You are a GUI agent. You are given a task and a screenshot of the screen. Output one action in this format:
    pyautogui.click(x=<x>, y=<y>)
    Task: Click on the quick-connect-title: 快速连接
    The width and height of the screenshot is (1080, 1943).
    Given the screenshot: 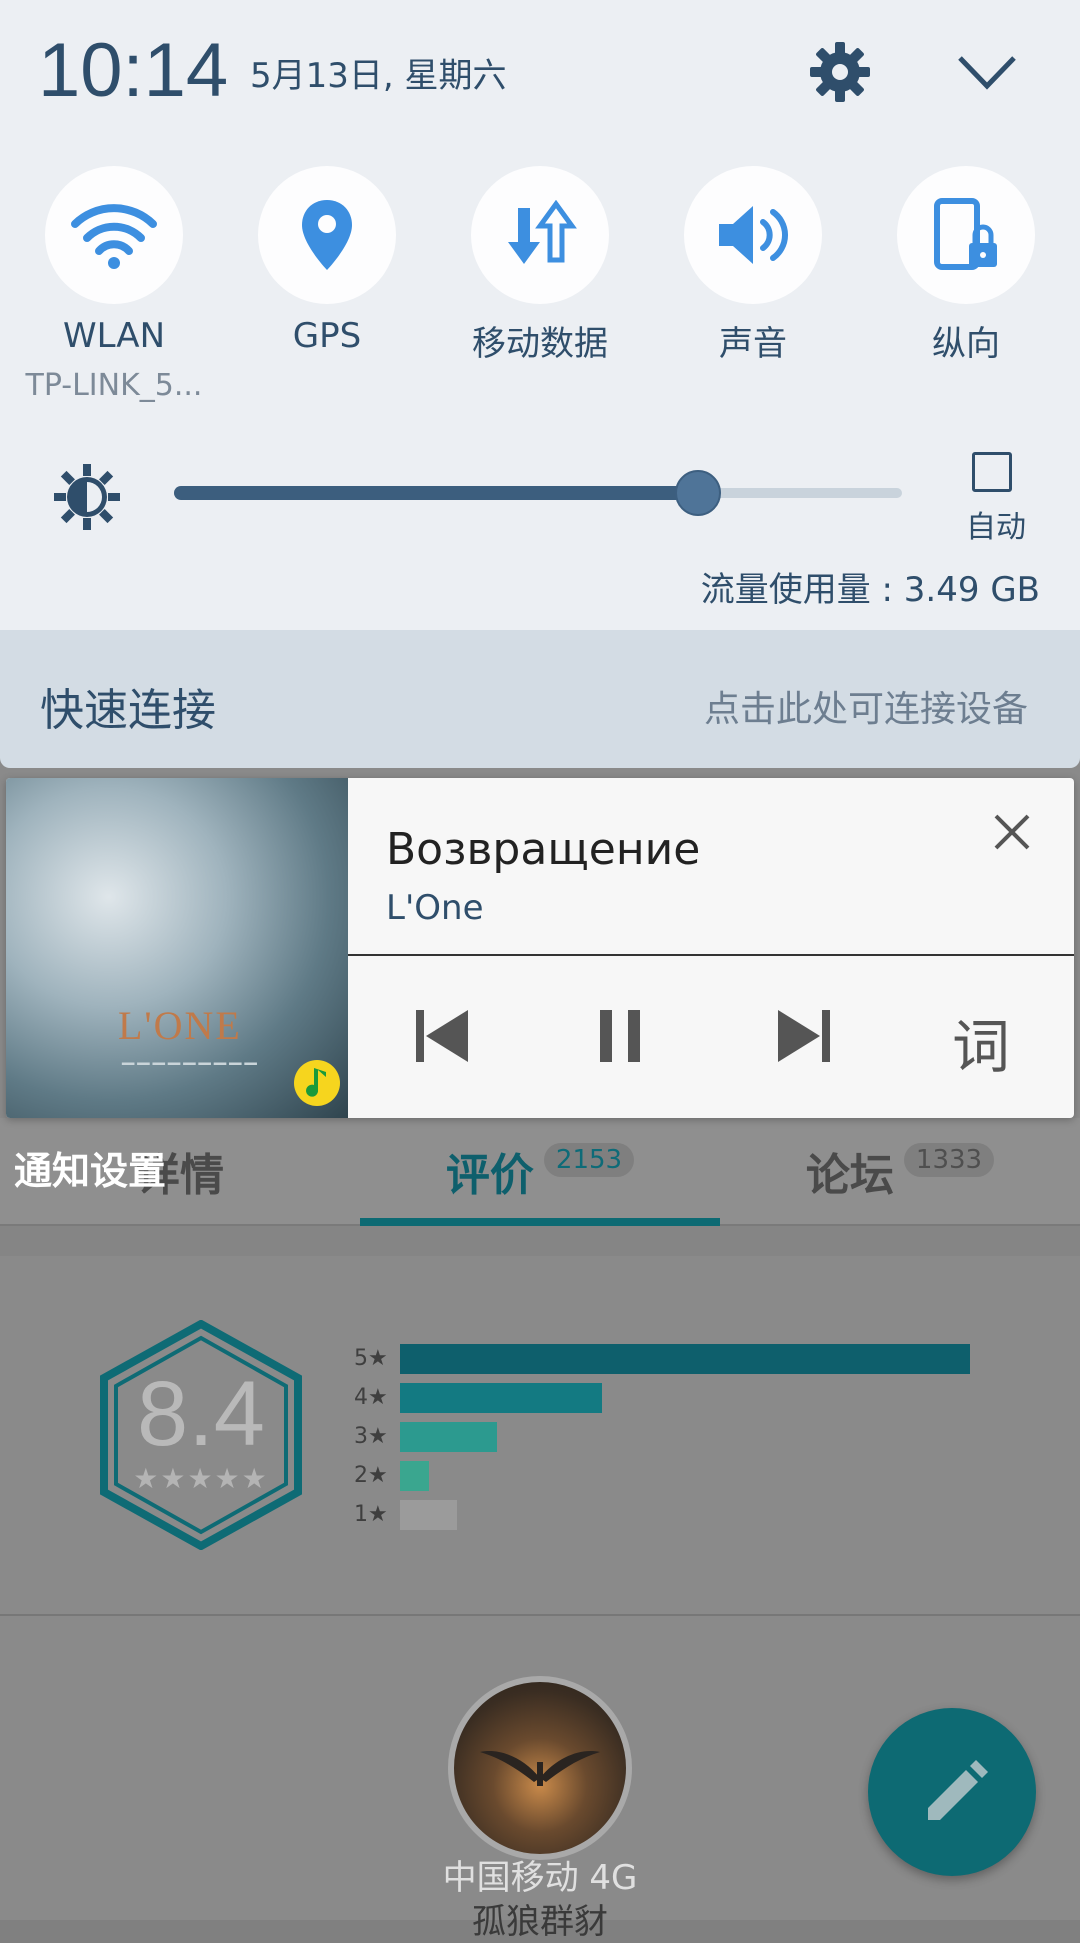 What is the action you would take?
    pyautogui.click(x=128, y=710)
    